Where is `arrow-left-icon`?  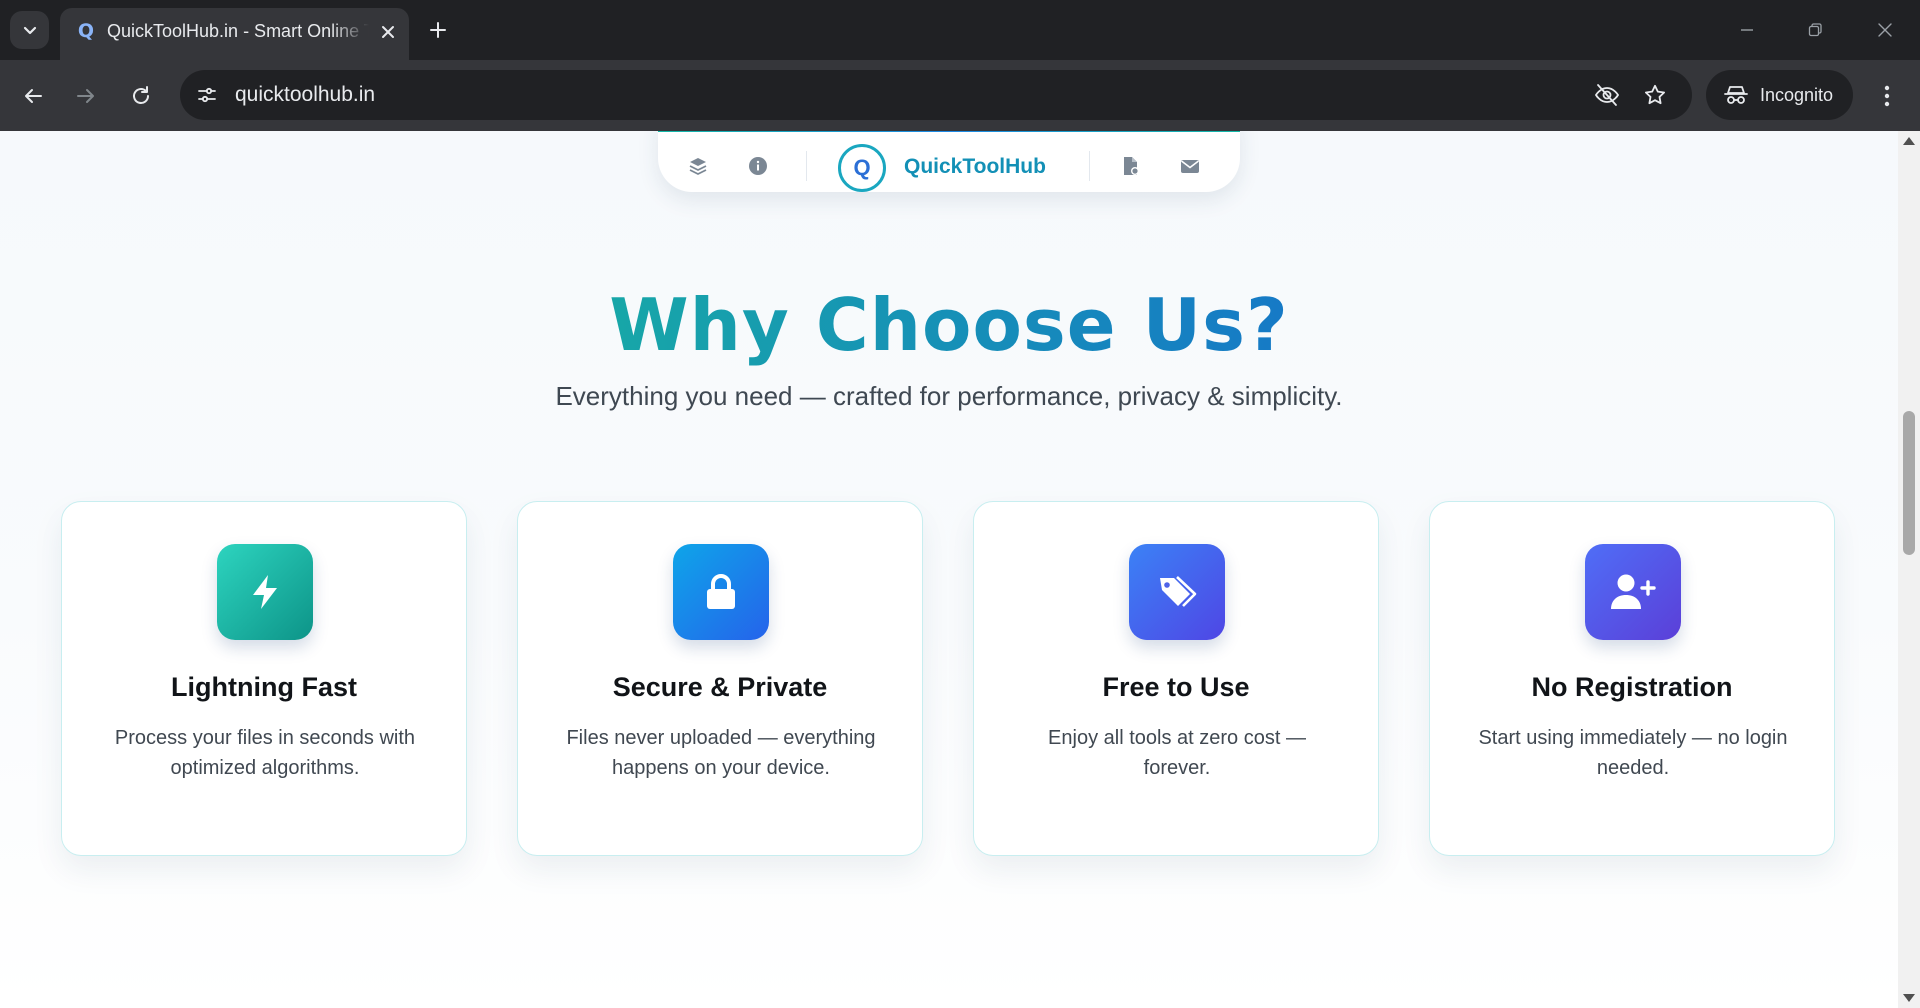
arrow-left-icon is located at coordinates (33, 96).